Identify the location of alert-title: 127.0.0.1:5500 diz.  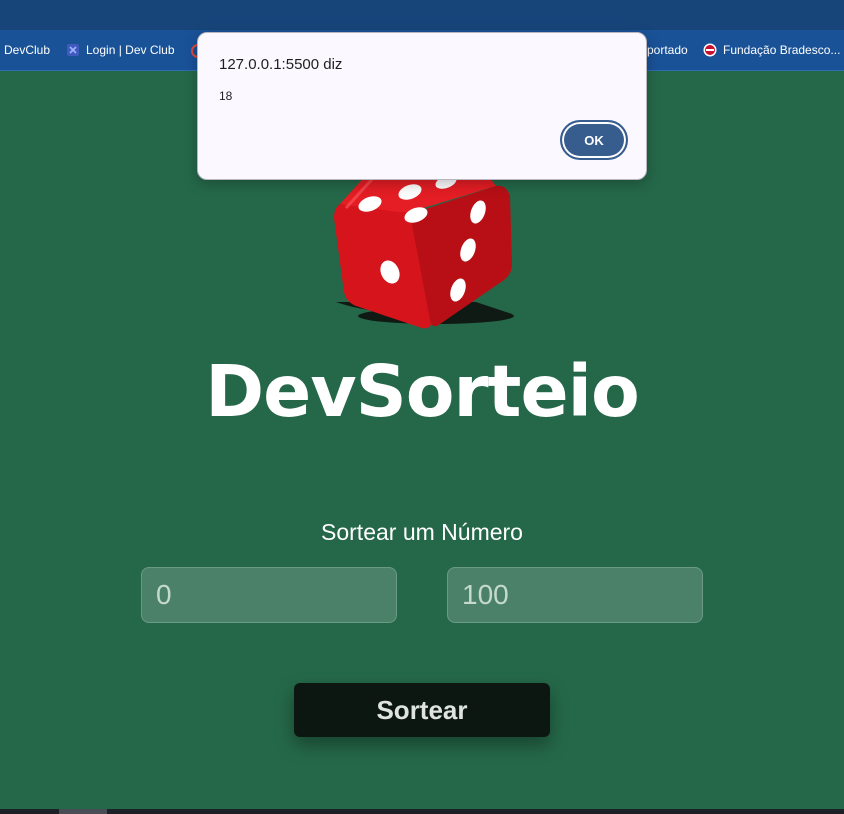
(281, 64).